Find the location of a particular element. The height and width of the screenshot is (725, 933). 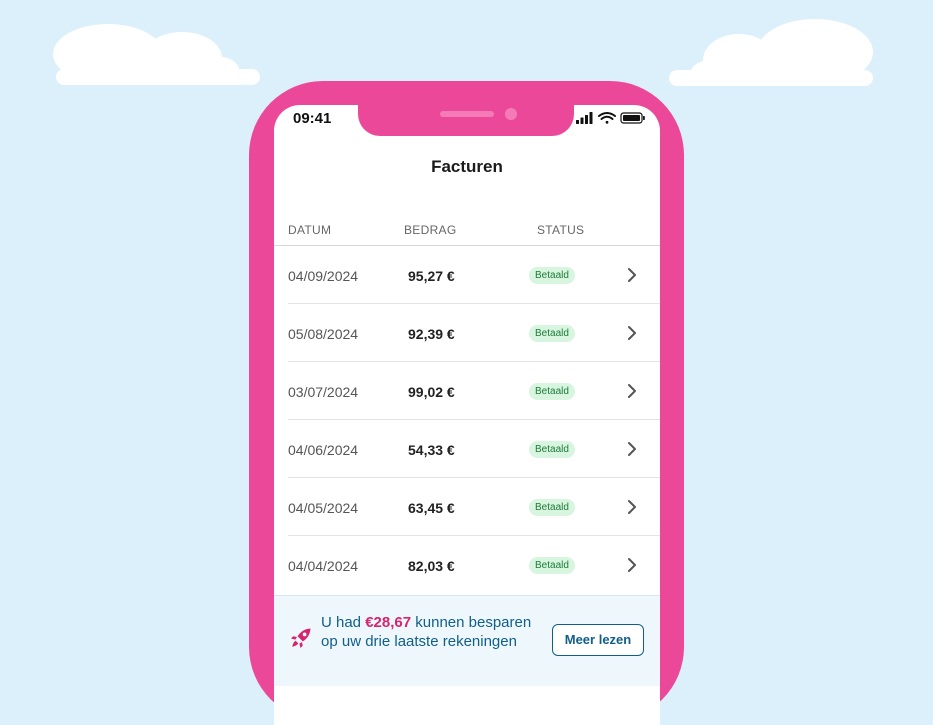

invoice-row: 05/08/2024 92,39 € Betaald is located at coordinates (467, 333).